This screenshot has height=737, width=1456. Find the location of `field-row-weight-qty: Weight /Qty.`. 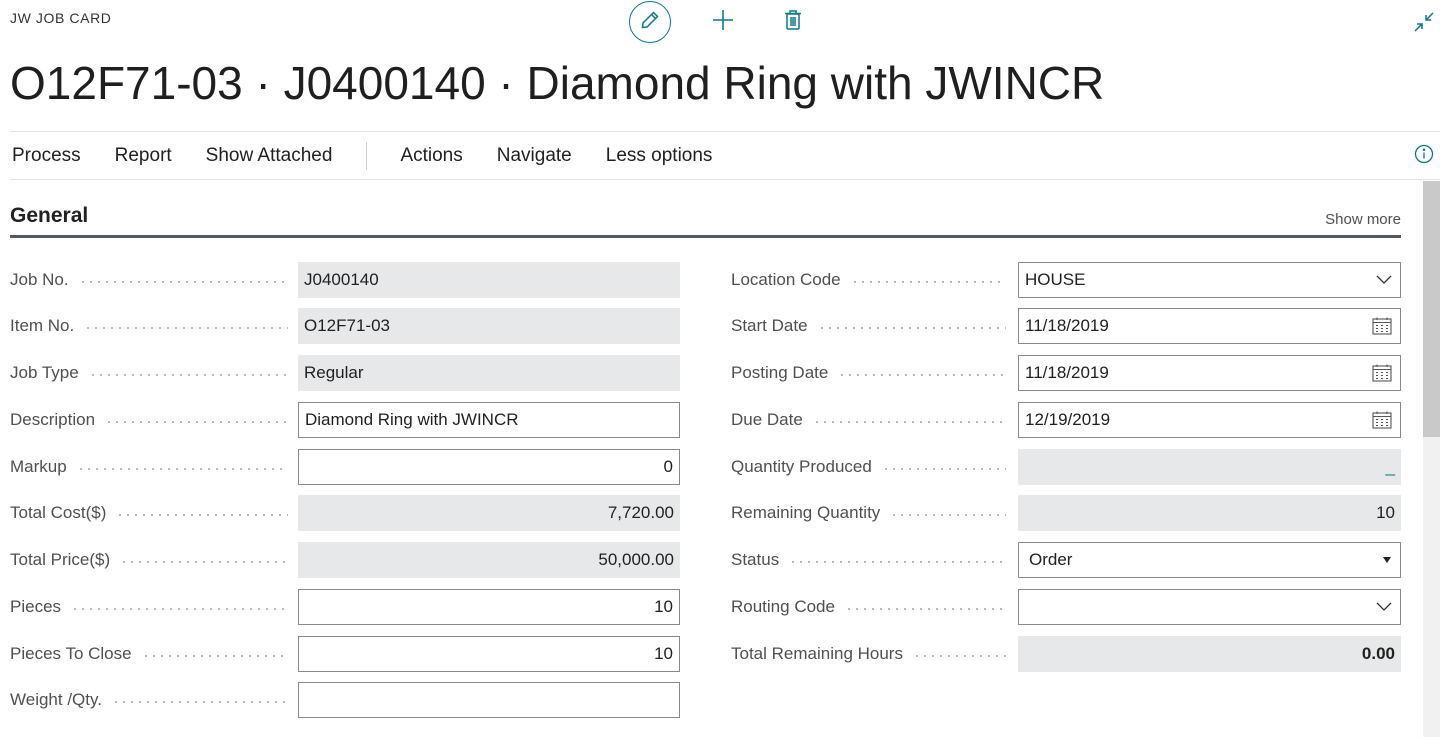

field-row-weight-qty: Weight /Qty. is located at coordinates (345, 700).